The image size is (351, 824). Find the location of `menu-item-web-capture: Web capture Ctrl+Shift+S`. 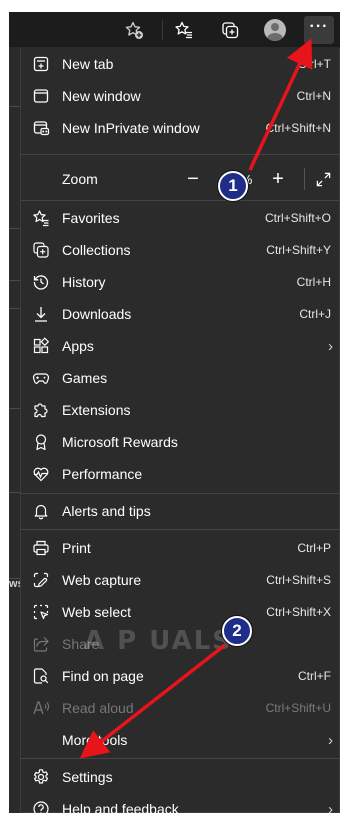

menu-item-web-capture: Web capture Ctrl+Shift+S is located at coordinates (180, 580).